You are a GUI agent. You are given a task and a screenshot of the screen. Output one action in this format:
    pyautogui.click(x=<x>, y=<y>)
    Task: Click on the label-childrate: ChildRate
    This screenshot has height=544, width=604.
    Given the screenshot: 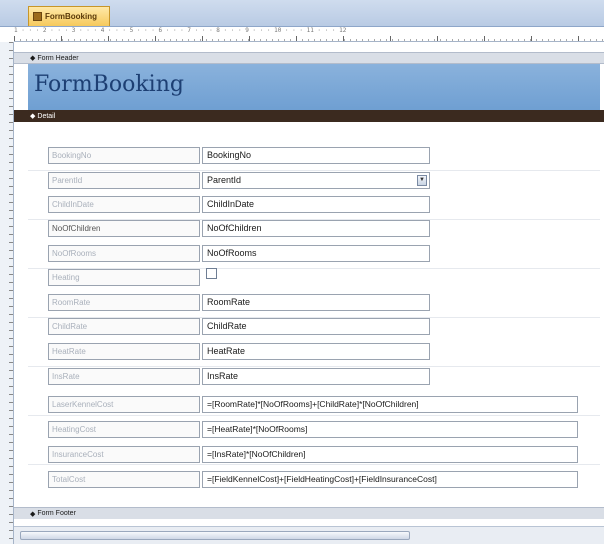 What is the action you would take?
    pyautogui.click(x=124, y=326)
    